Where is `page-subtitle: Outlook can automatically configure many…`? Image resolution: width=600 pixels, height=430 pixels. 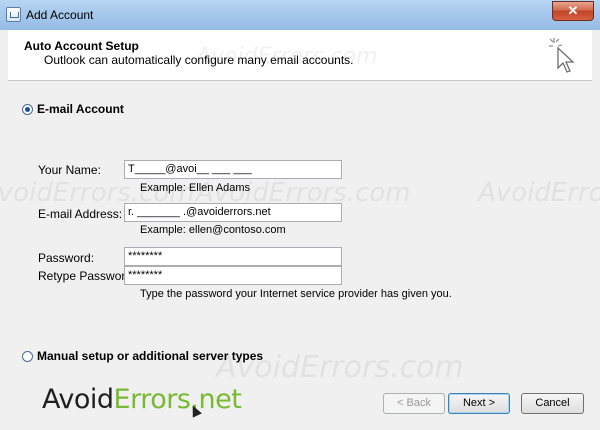 page-subtitle: Outlook can automatically configure many… is located at coordinates (199, 60).